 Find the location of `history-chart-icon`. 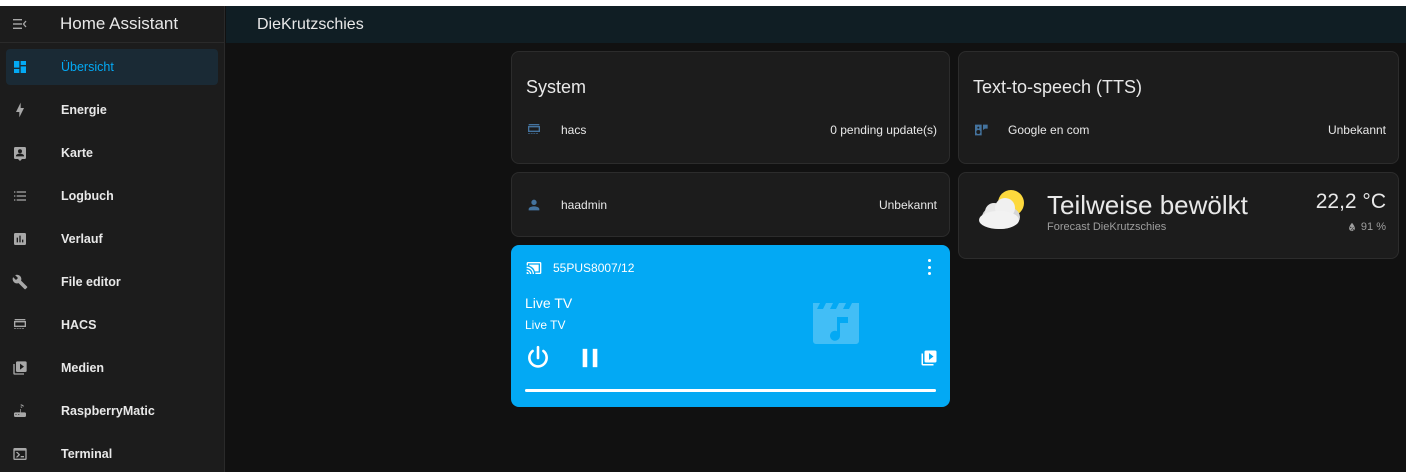

history-chart-icon is located at coordinates (20, 239).